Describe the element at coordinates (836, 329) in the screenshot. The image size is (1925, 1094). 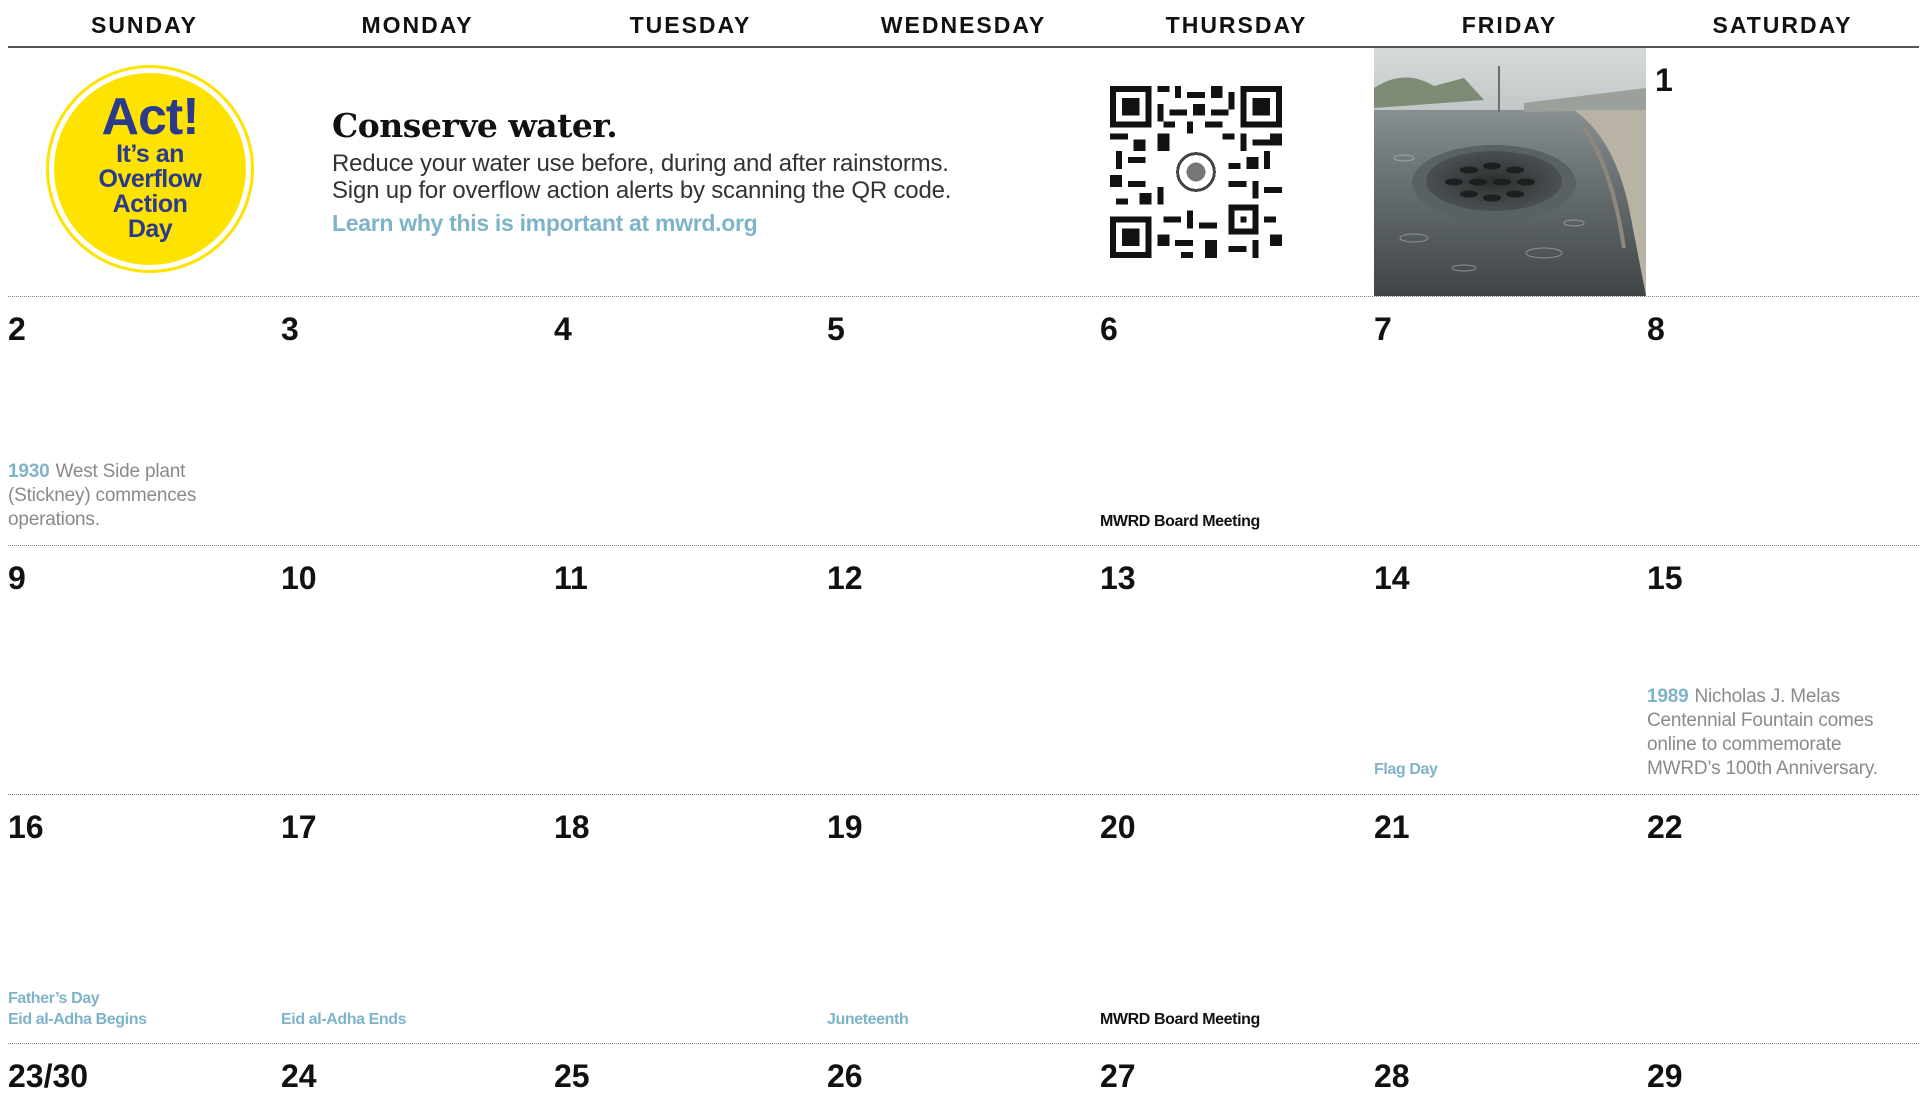
I see `day-number: 5` at that location.